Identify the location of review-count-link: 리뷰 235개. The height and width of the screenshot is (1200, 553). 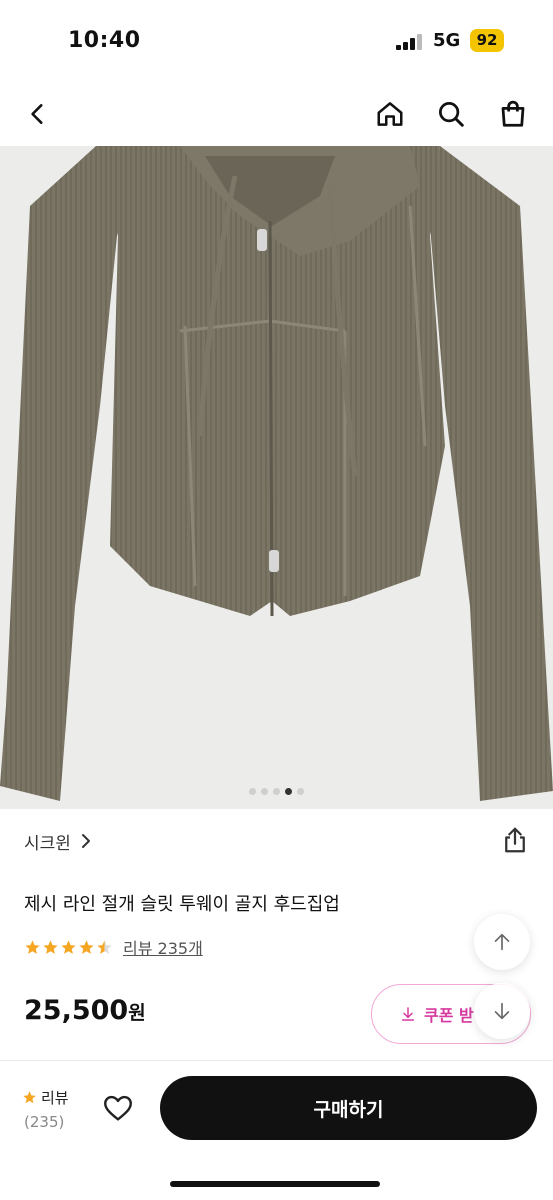
(163, 947).